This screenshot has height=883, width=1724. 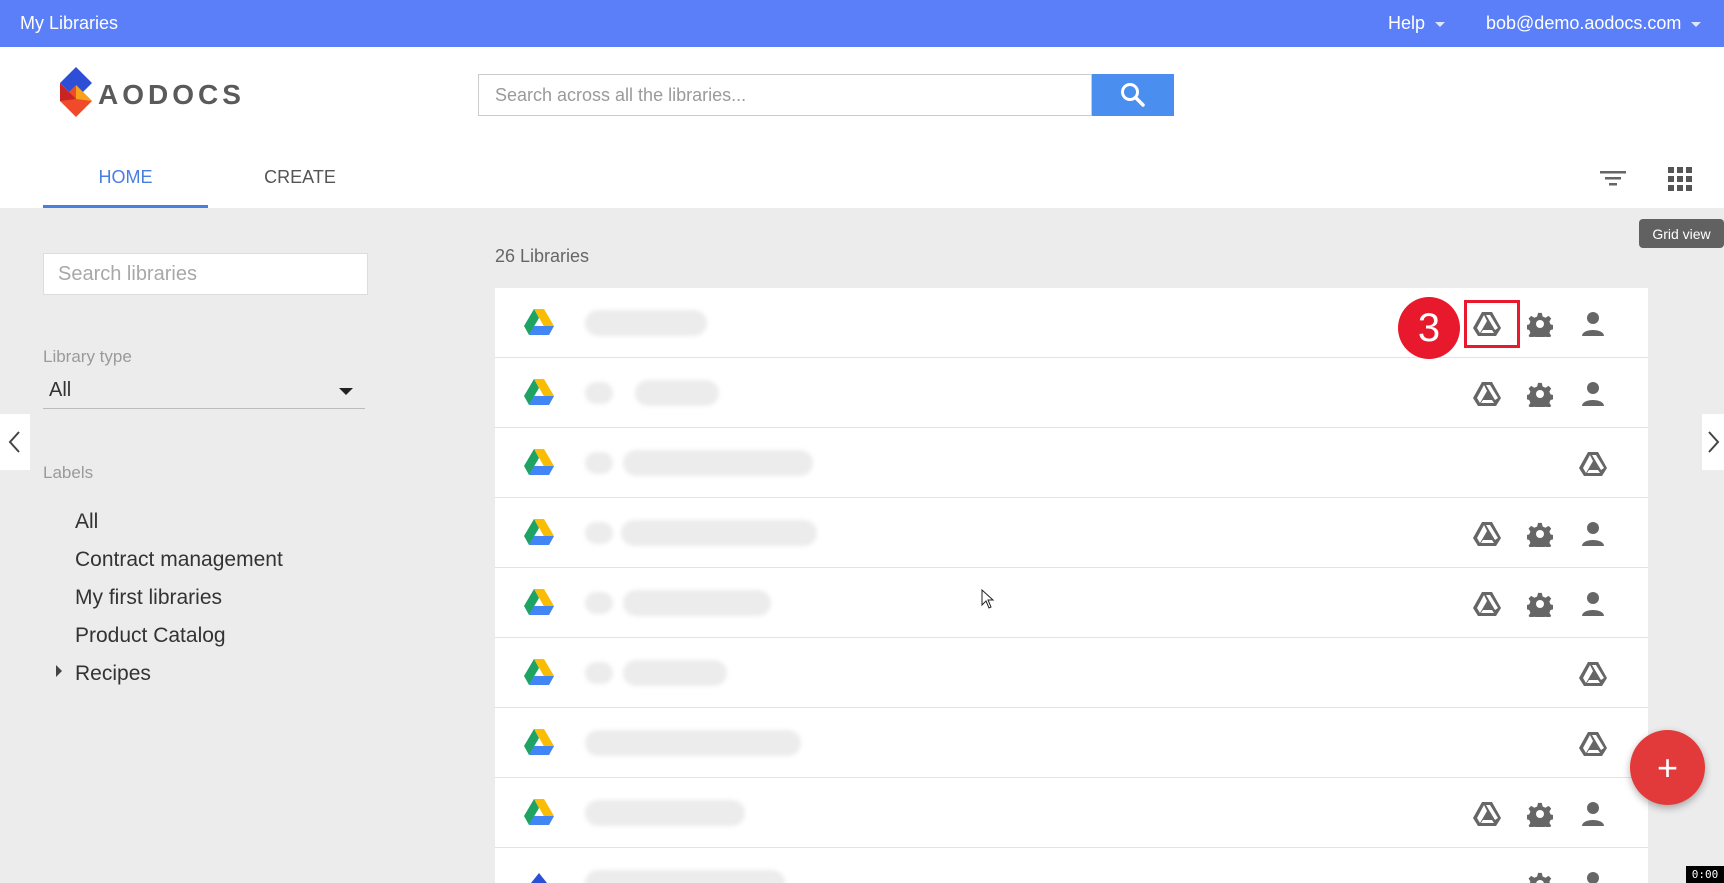 I want to click on video-timer: 0:00, so click(x=1705, y=874).